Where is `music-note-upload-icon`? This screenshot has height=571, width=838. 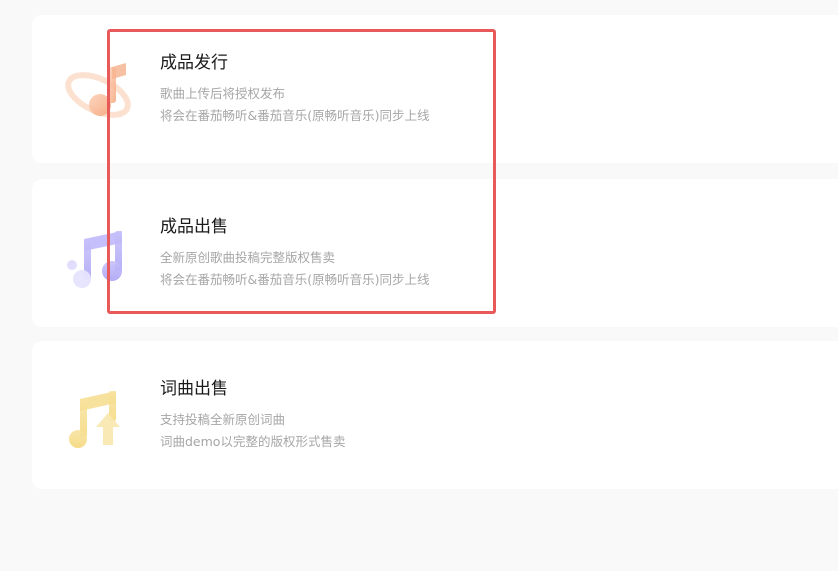 music-note-upload-icon is located at coordinates (100, 423).